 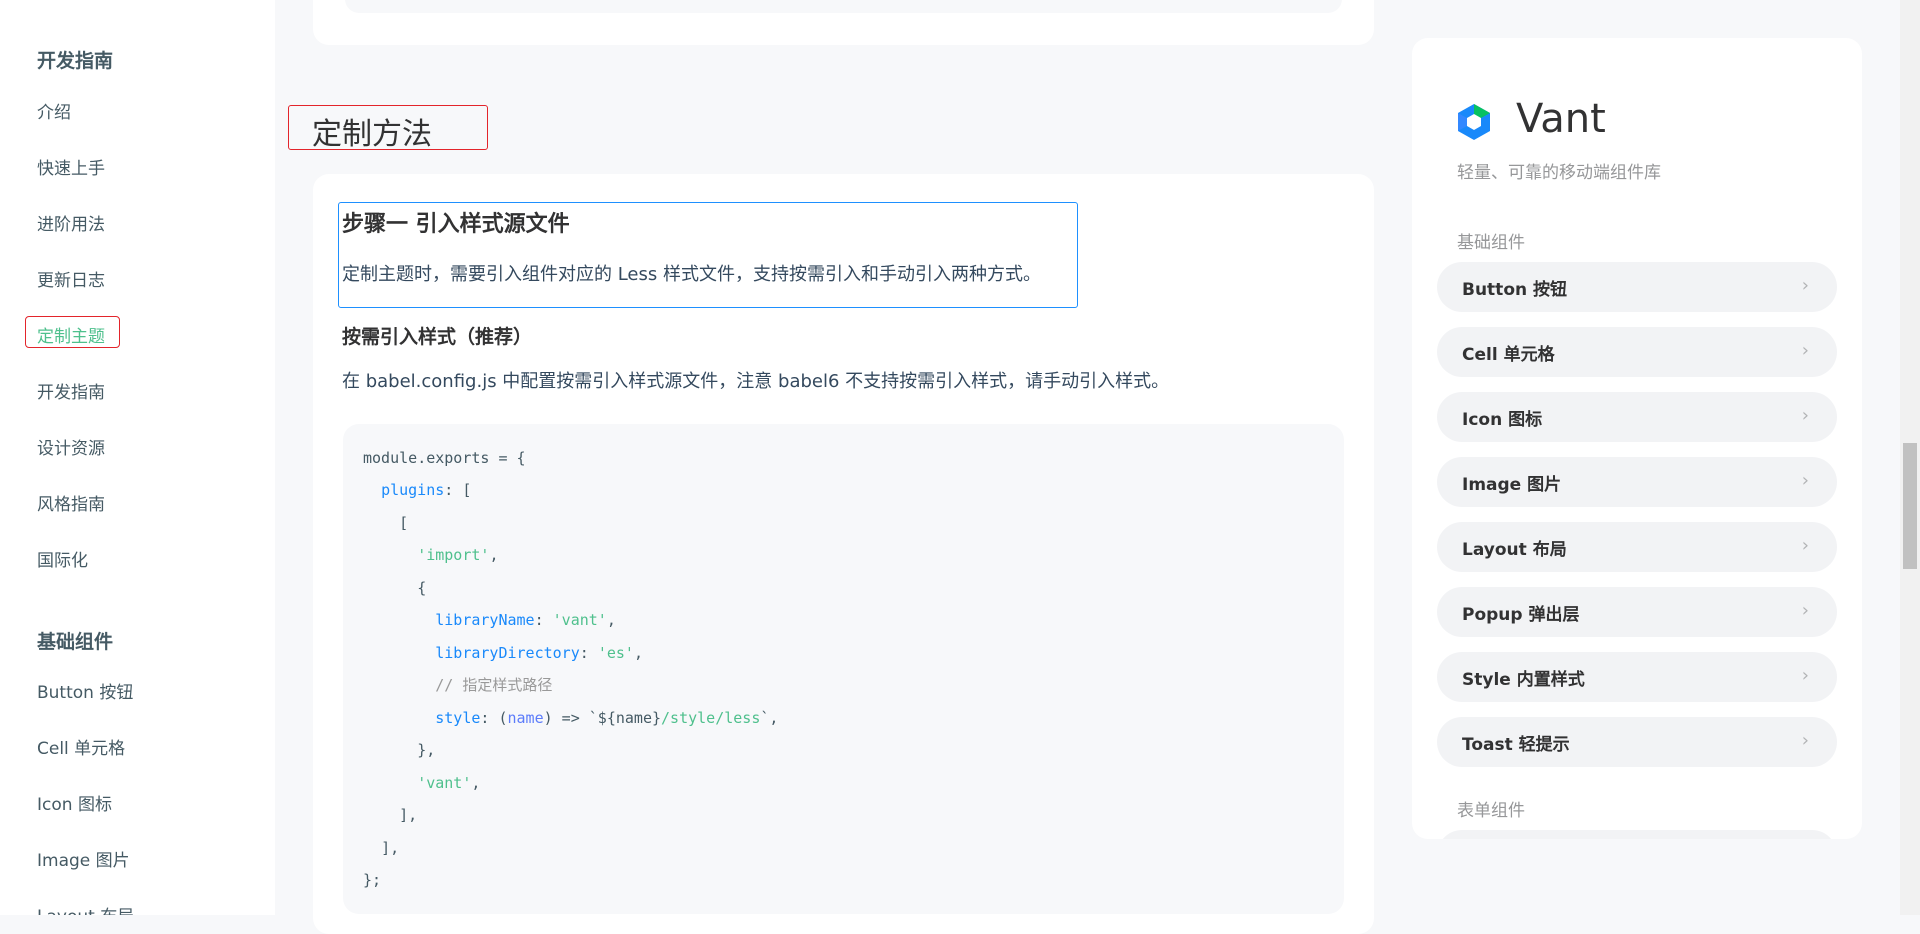 I want to click on phone-group-title-form: 表单组件, so click(x=1491, y=811).